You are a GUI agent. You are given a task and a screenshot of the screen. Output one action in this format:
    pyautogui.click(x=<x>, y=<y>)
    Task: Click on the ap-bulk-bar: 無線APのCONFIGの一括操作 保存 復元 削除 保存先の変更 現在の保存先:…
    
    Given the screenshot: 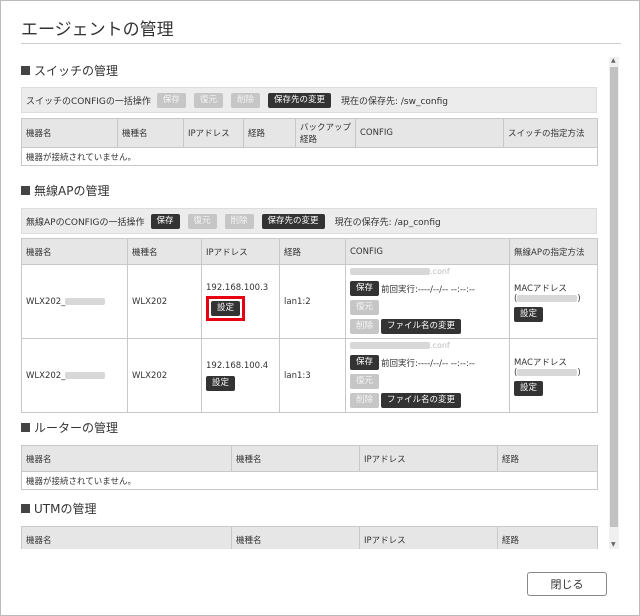 What is the action you would take?
    pyautogui.click(x=309, y=221)
    